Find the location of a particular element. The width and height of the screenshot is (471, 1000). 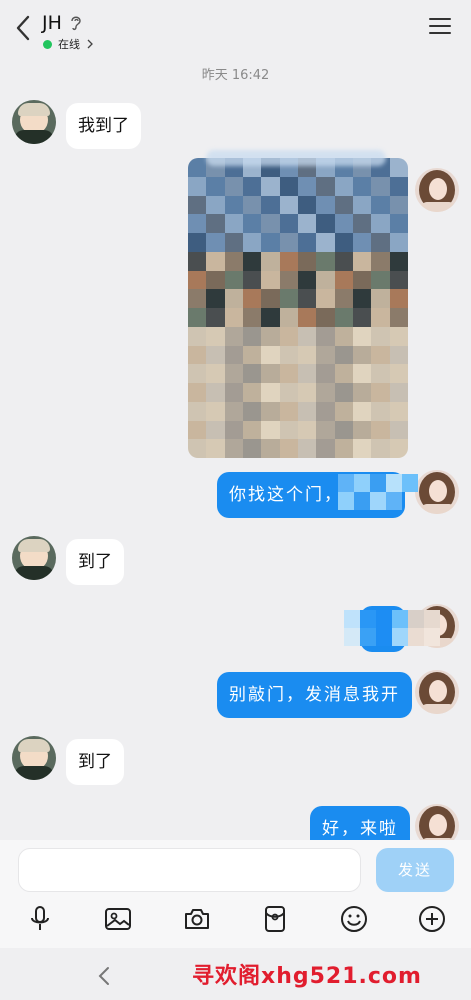

watermark-text: 寻欢阁xhg521.com is located at coordinates (307, 976).